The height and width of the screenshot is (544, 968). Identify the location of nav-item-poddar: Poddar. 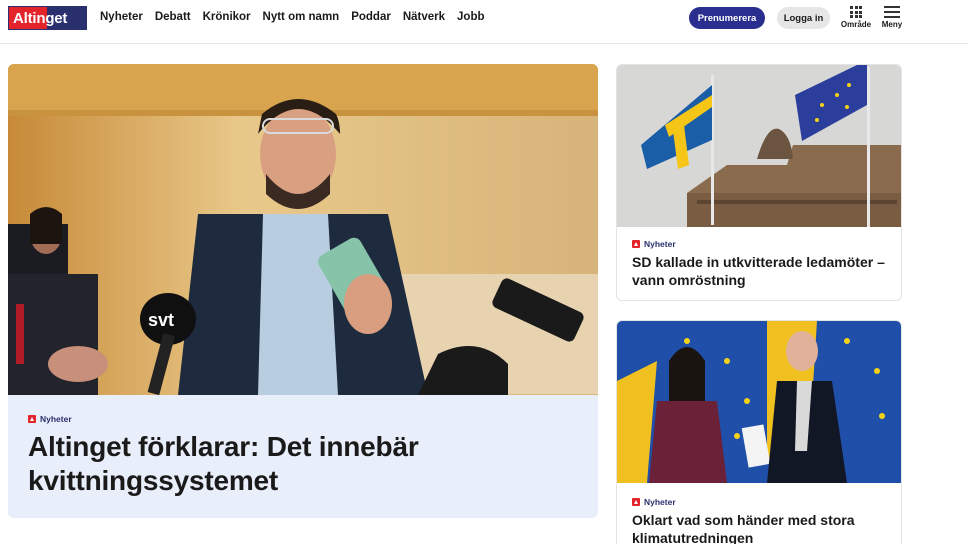
(371, 17).